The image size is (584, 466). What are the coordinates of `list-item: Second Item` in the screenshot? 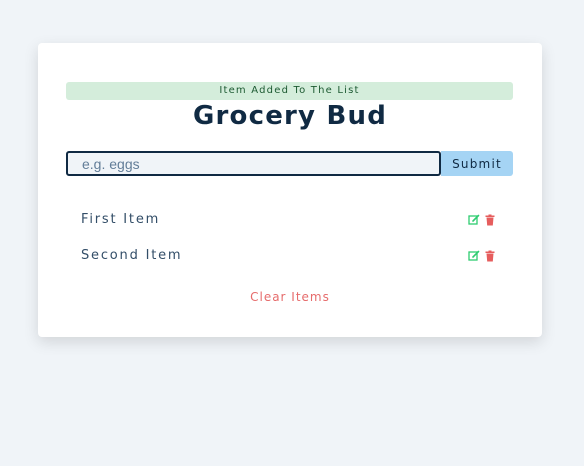 It's located at (289, 256).